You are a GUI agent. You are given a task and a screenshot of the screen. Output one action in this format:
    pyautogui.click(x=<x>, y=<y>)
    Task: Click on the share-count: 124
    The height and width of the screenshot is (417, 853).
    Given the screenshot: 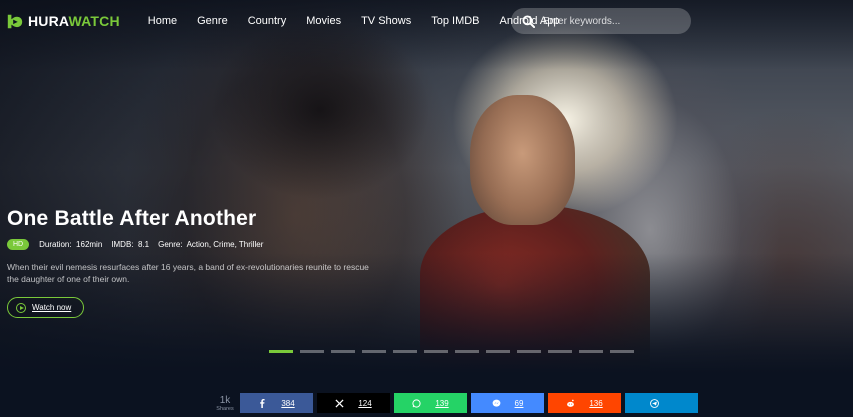 What is the action you would take?
    pyautogui.click(x=365, y=403)
    